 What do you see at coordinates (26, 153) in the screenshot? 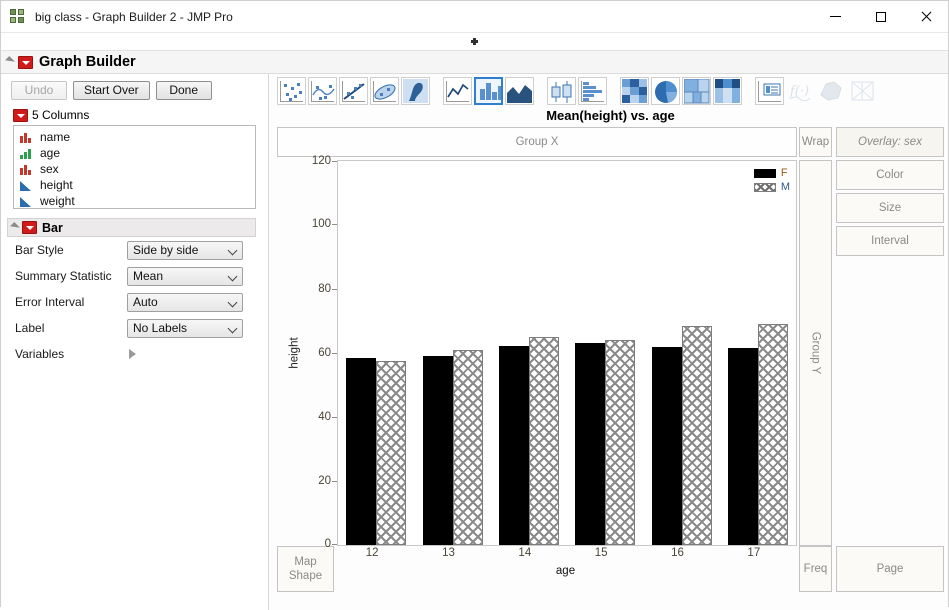
I see `ordinal-icon` at bounding box center [26, 153].